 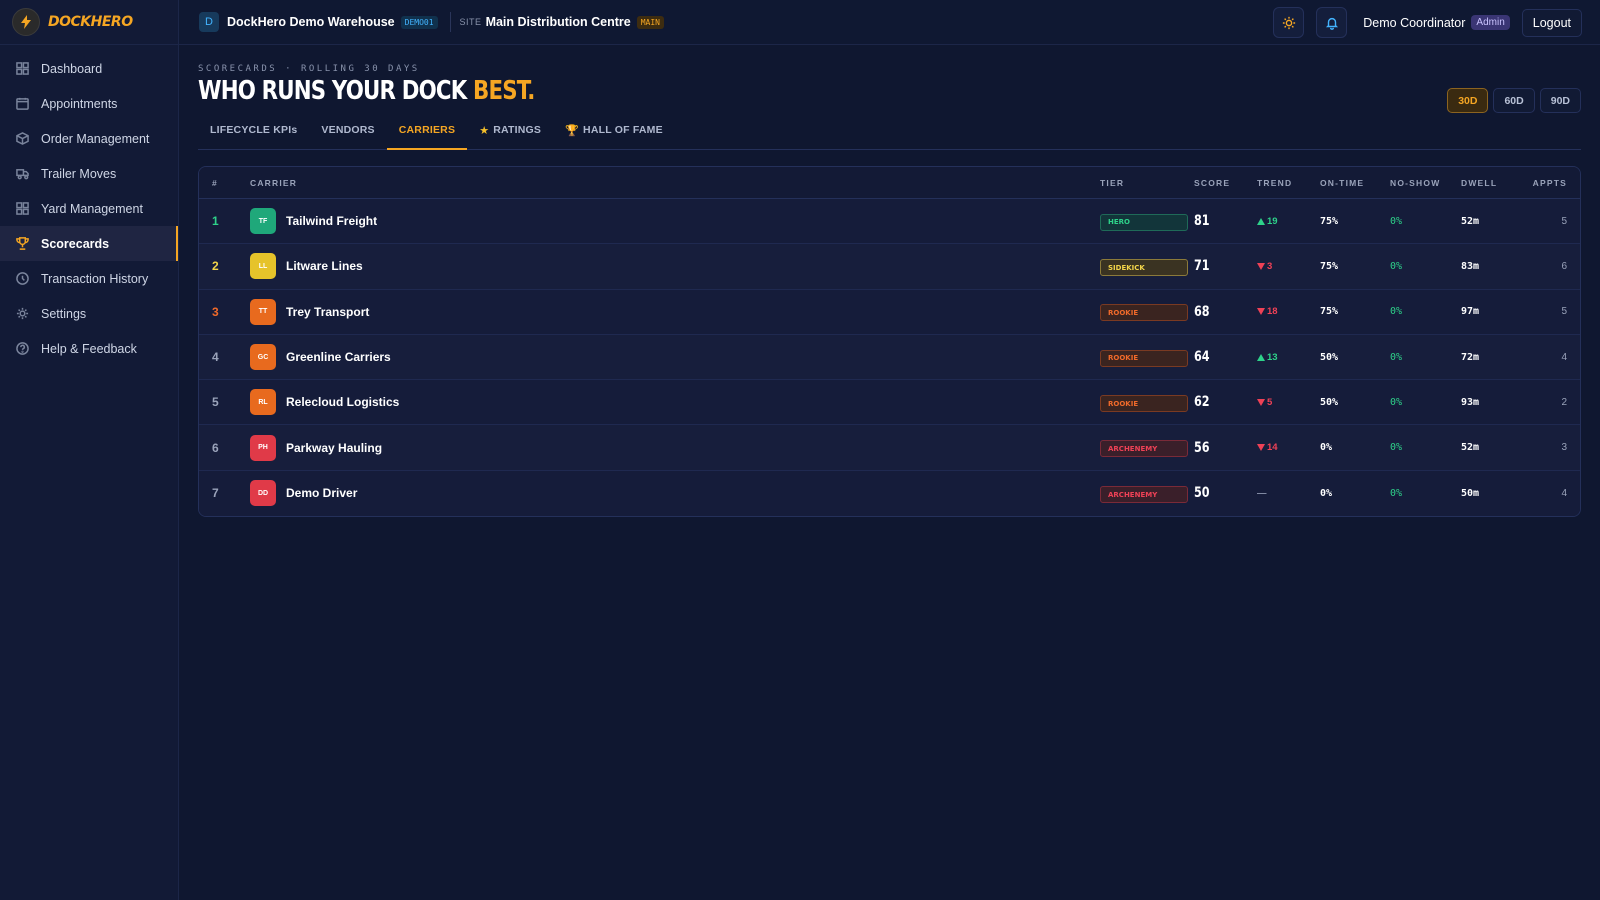 I want to click on trend-cell: 18, so click(x=1288, y=311).